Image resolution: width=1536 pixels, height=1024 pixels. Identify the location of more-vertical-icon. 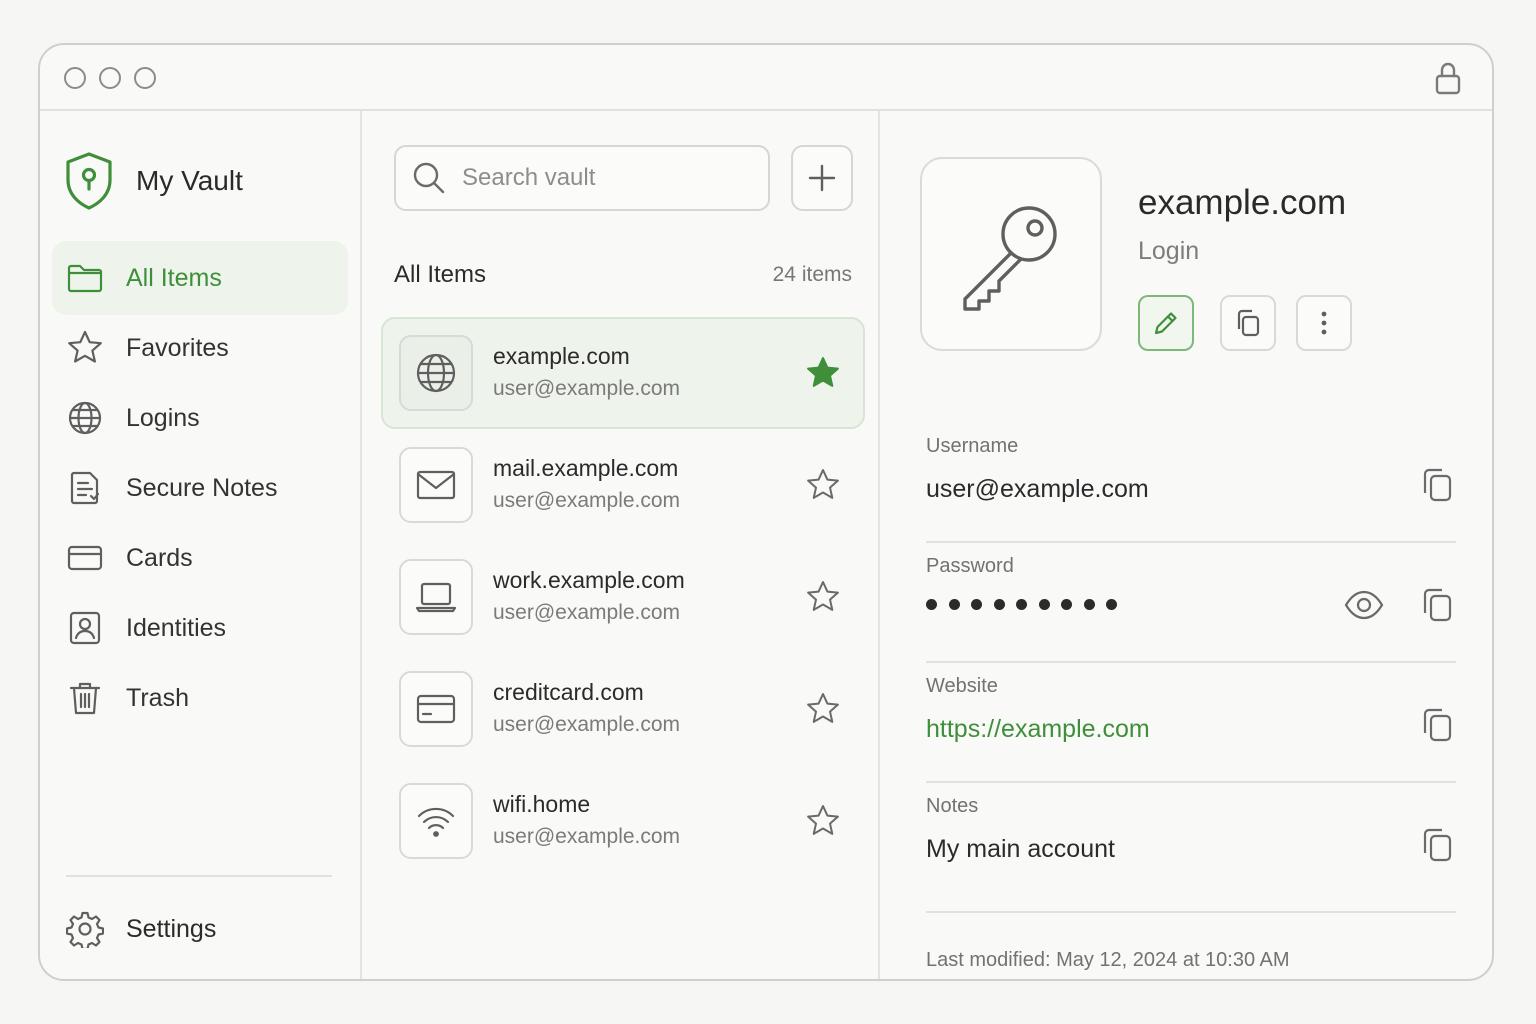
(1324, 323).